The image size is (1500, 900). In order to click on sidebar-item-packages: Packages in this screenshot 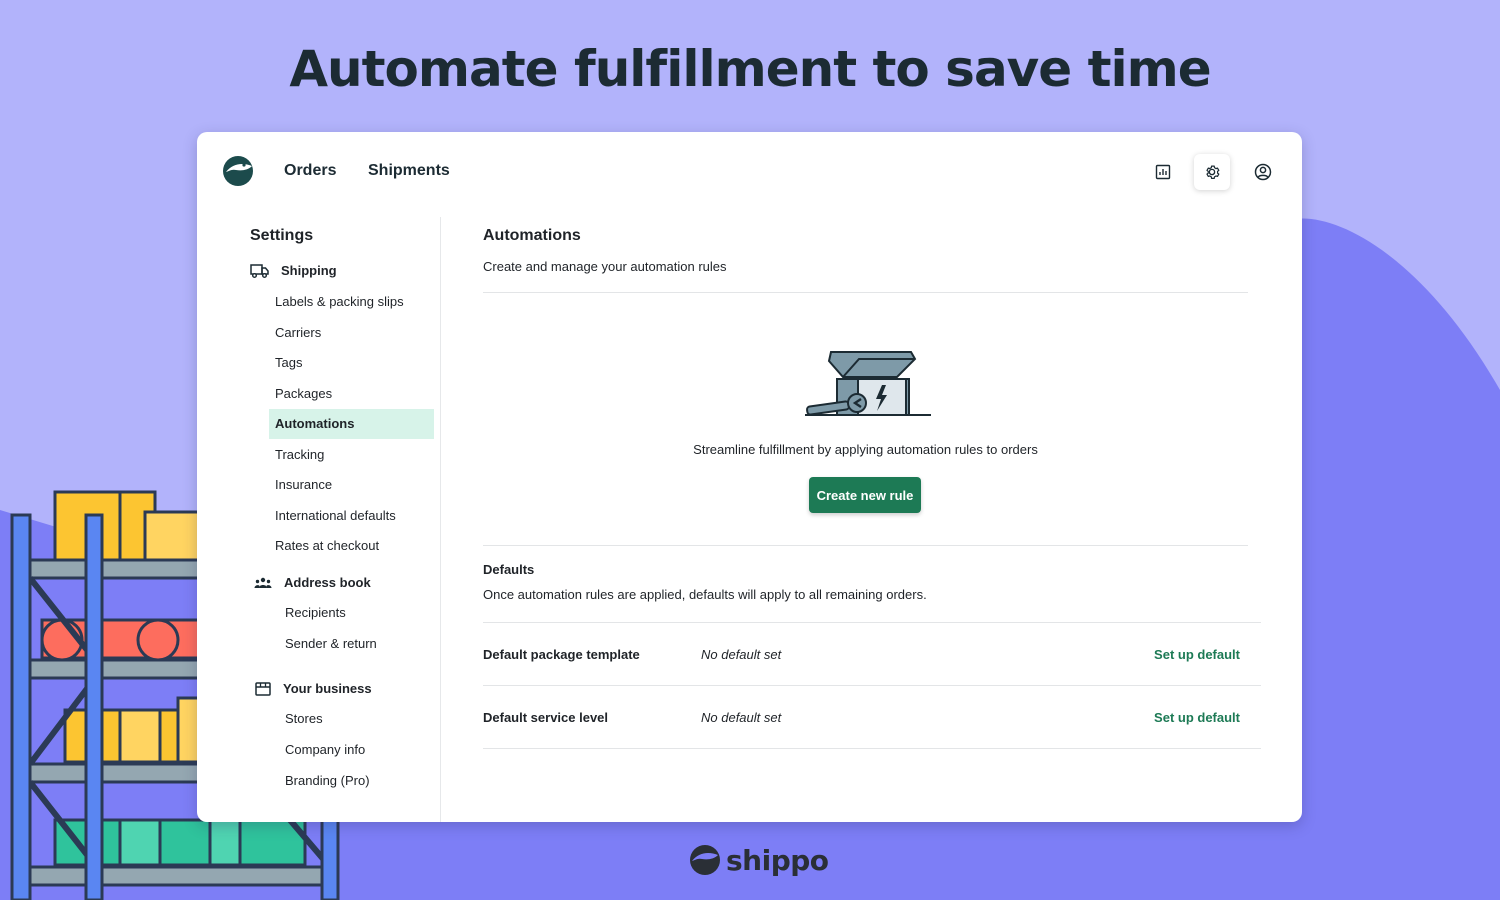, I will do `click(351, 394)`.